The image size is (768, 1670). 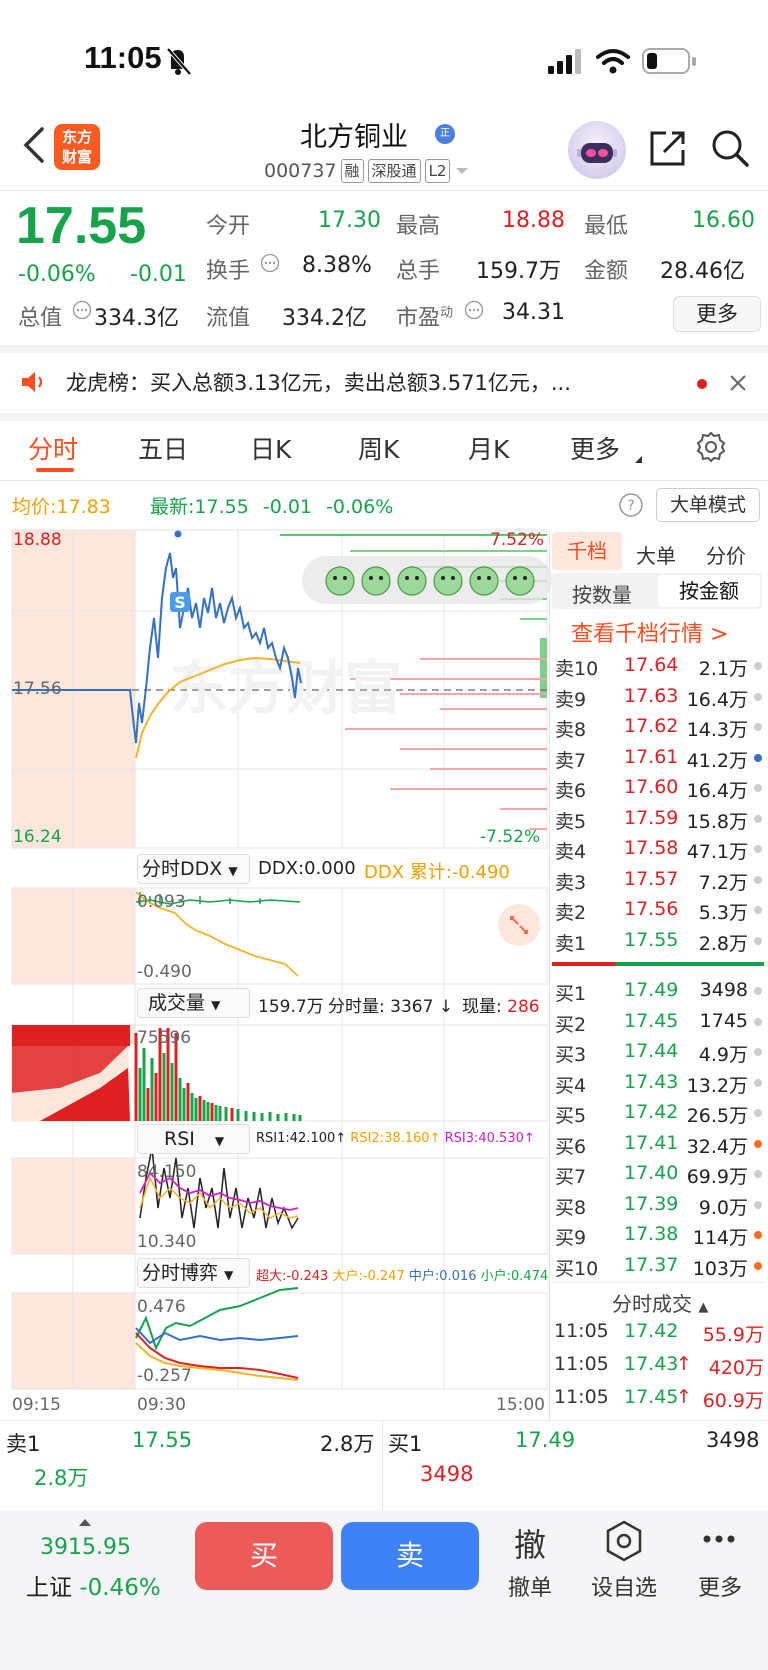 What do you see at coordinates (711, 447) in the screenshot?
I see `gear-icon` at bounding box center [711, 447].